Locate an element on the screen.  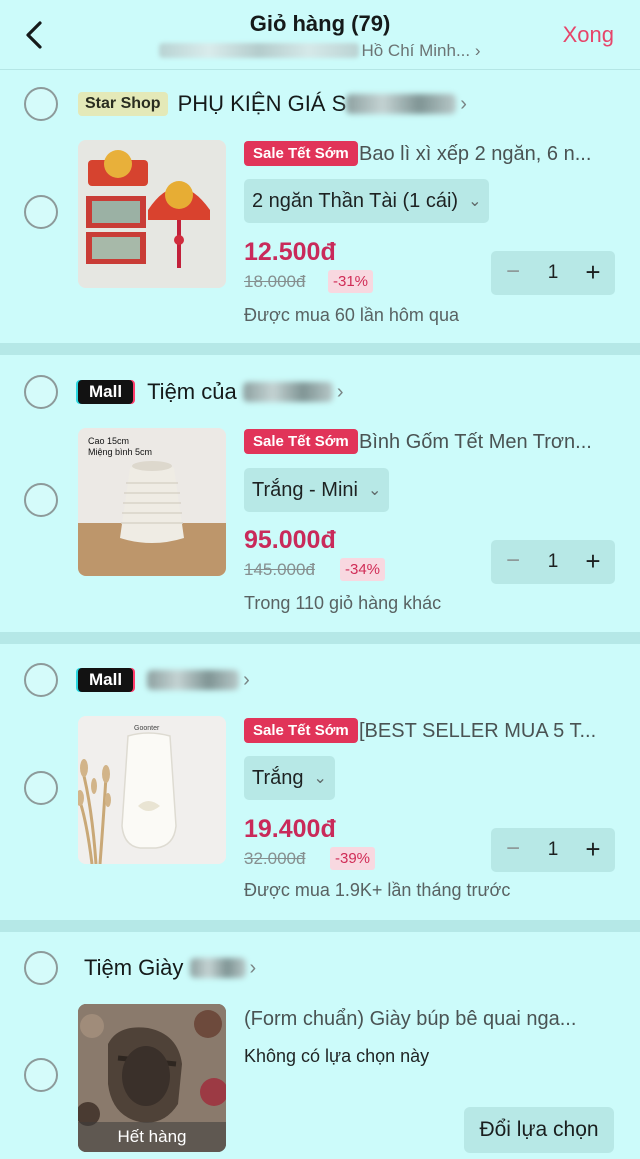
variant-label: Trắng is located at coordinates (278, 777).